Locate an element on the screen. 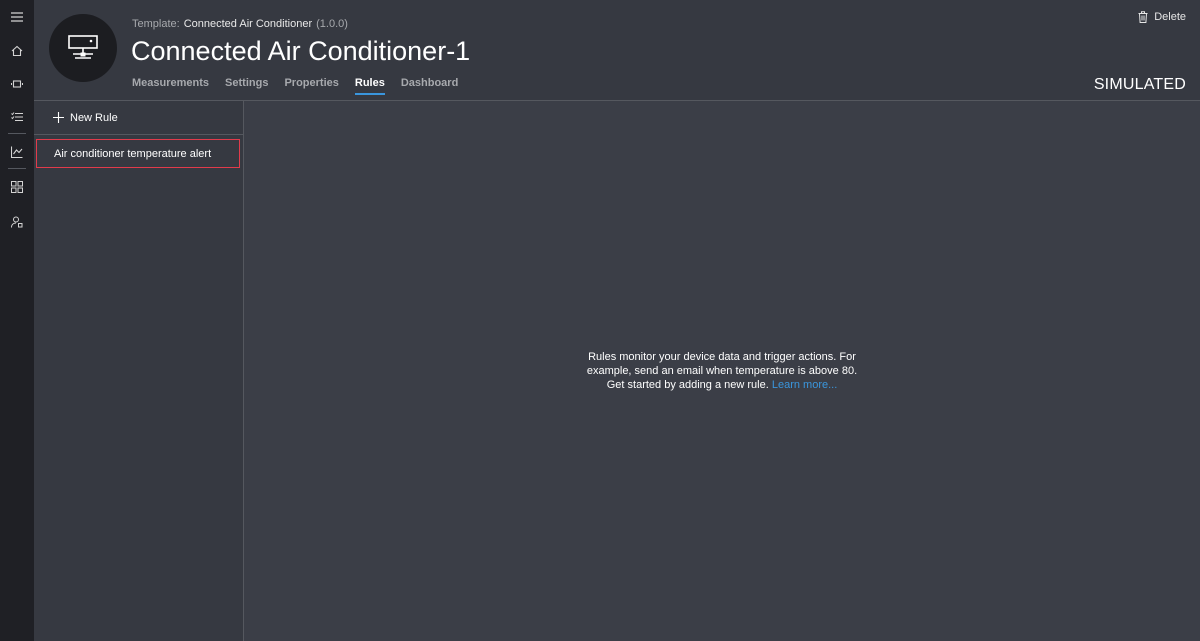  tab-rules: Rules is located at coordinates (369, 86).